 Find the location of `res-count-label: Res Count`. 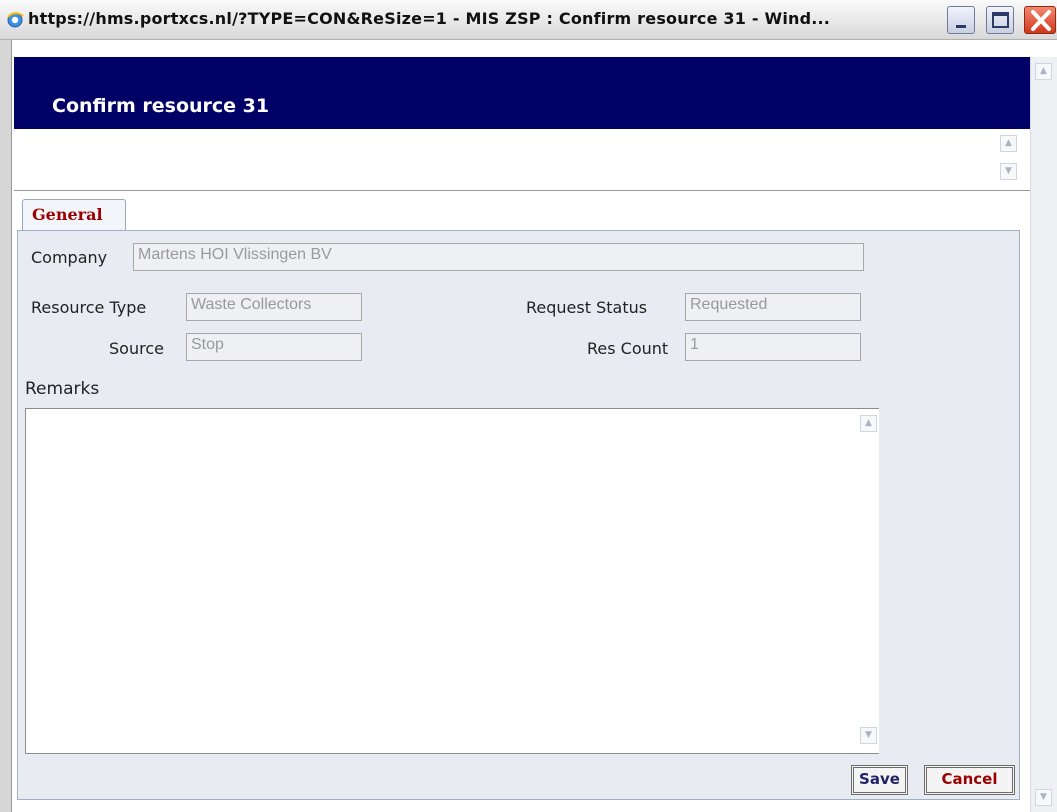

res-count-label: Res Count is located at coordinates (628, 348).